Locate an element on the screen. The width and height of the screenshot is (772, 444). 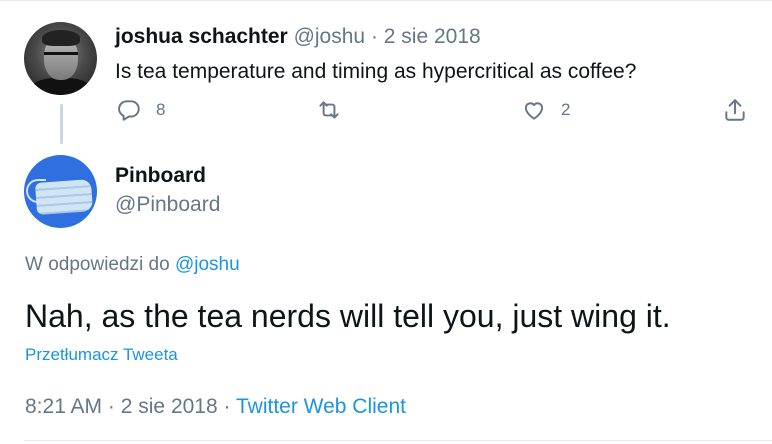
reply-to-prefix: W odpowiedzi do is located at coordinates (97, 264).